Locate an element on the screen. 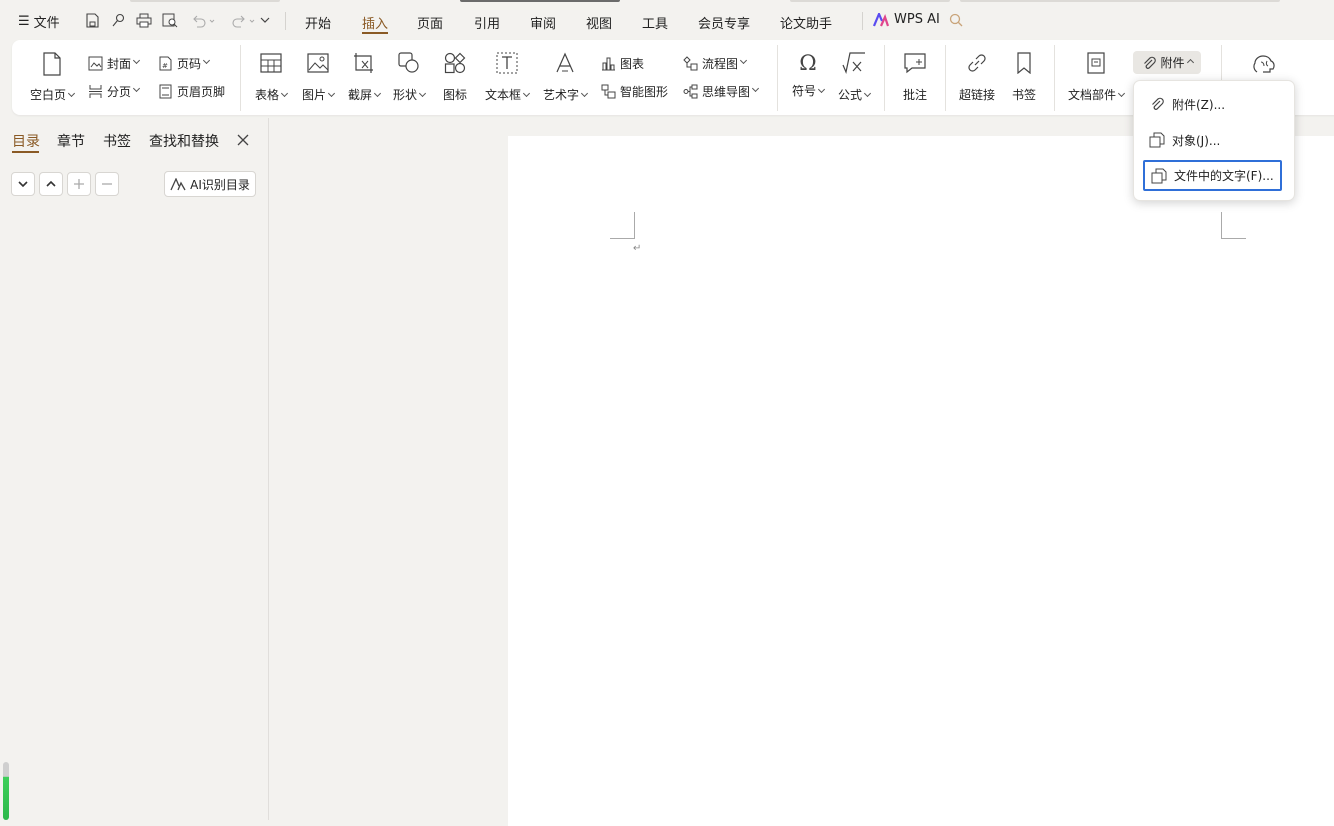  nav-tab-find-replace: 查找和替换 is located at coordinates (184, 141).